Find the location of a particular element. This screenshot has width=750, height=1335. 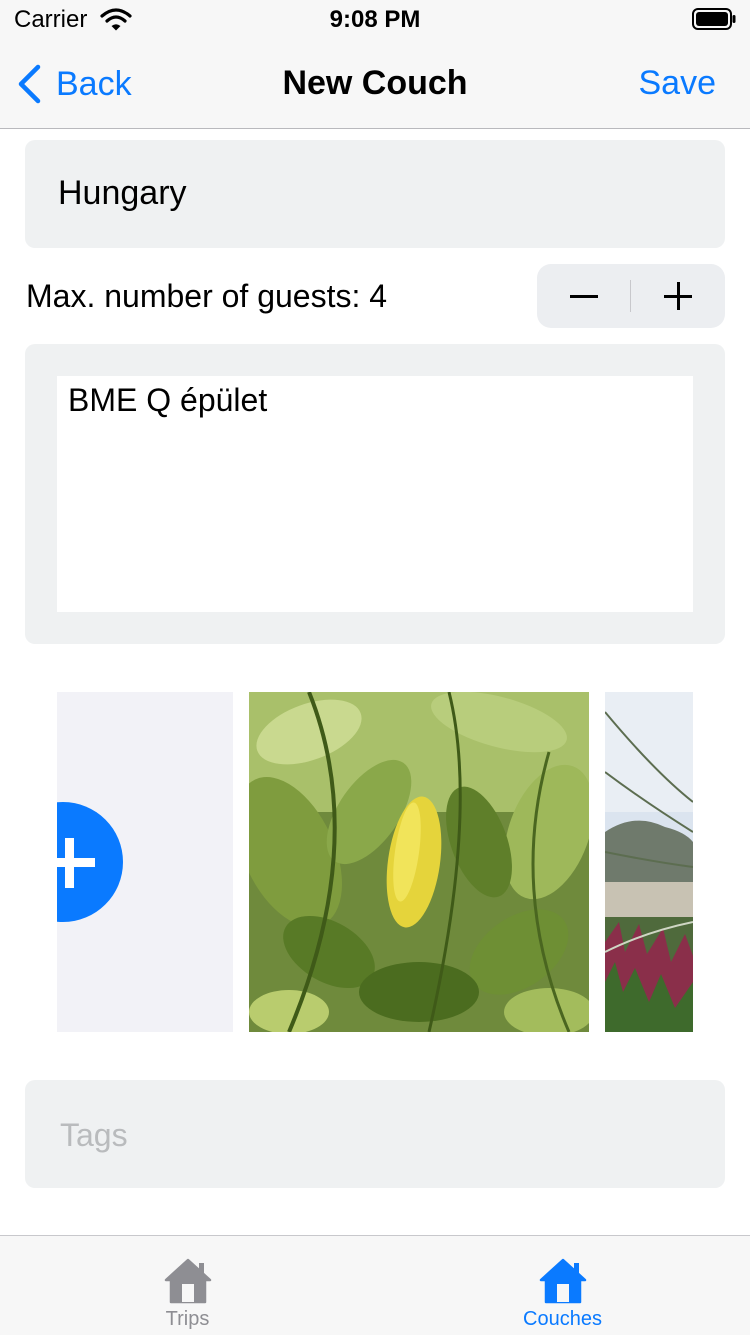

status-time: 9:08 PM is located at coordinates (375, 19).